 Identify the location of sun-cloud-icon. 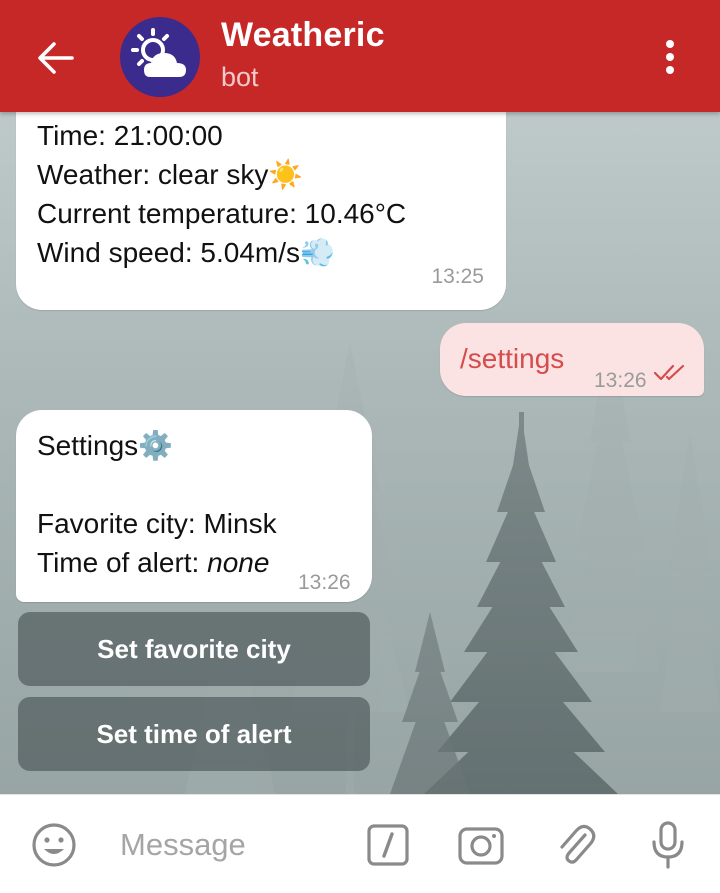
(158, 52).